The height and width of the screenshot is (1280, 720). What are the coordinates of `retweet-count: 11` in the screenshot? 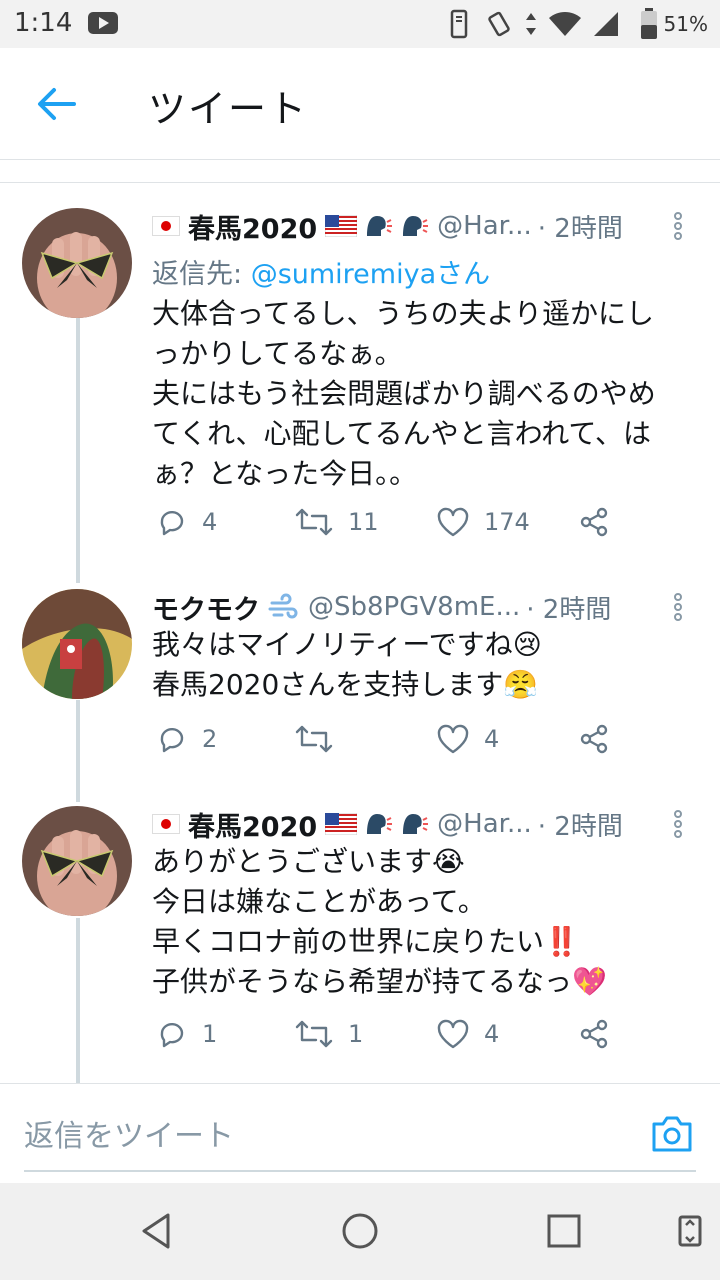 It's located at (363, 522).